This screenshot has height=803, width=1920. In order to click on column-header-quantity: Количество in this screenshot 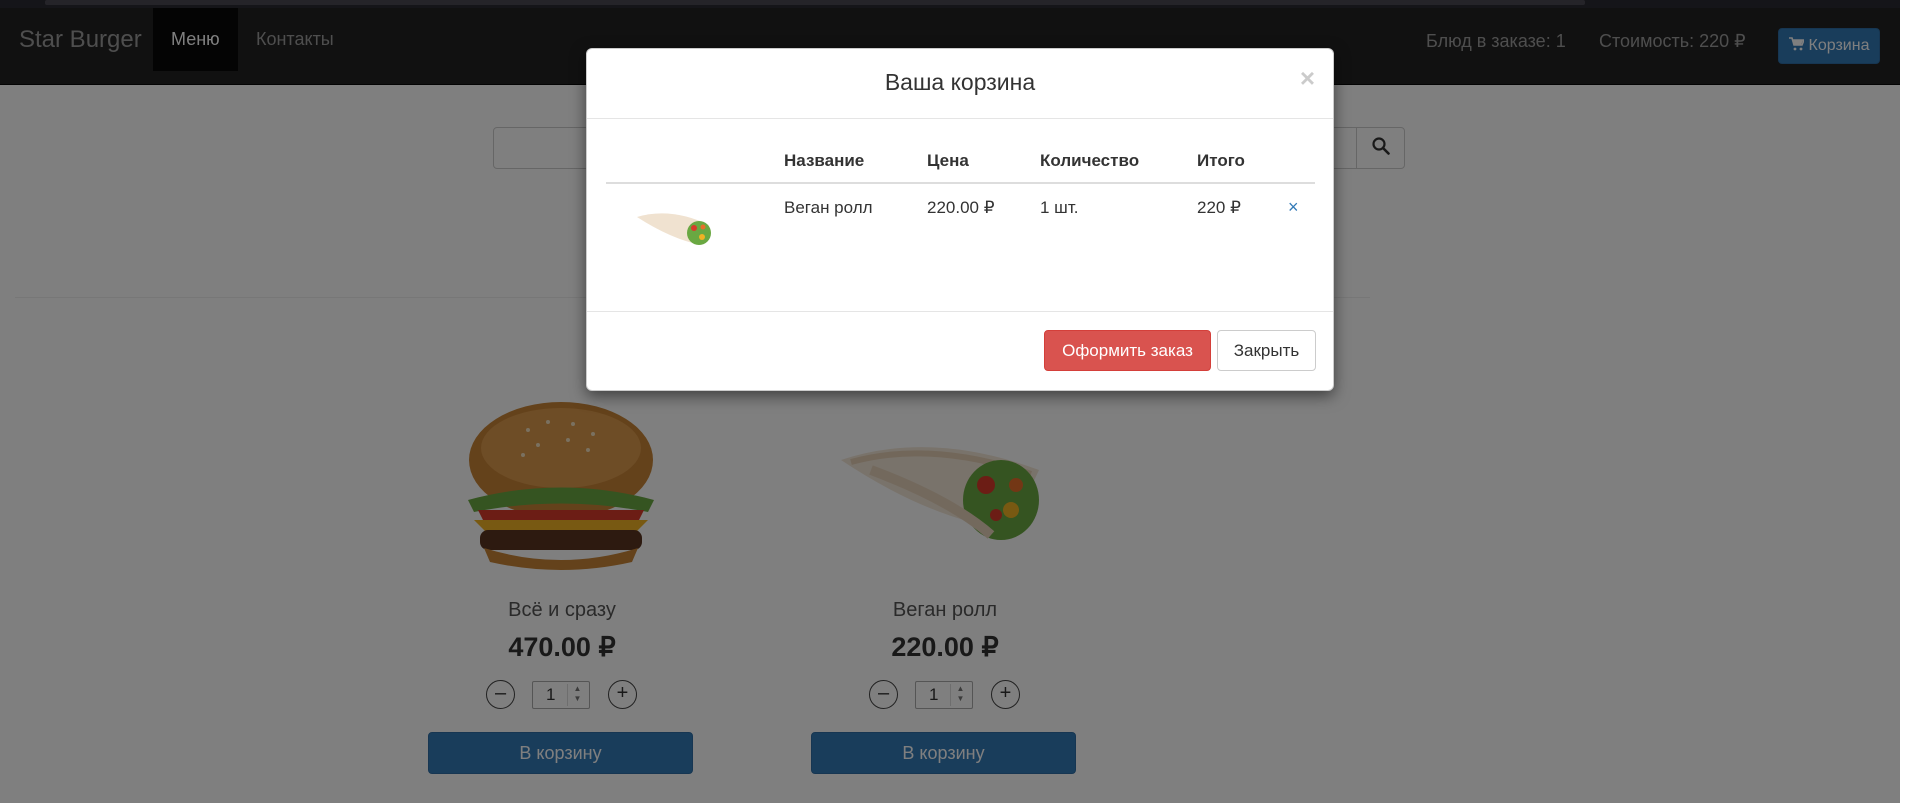, I will do `click(1090, 160)`.